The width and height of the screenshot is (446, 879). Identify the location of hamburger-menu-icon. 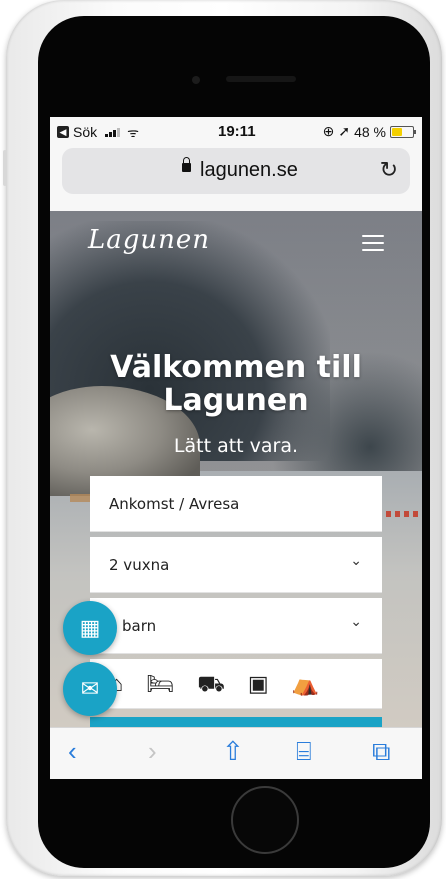
(373, 243).